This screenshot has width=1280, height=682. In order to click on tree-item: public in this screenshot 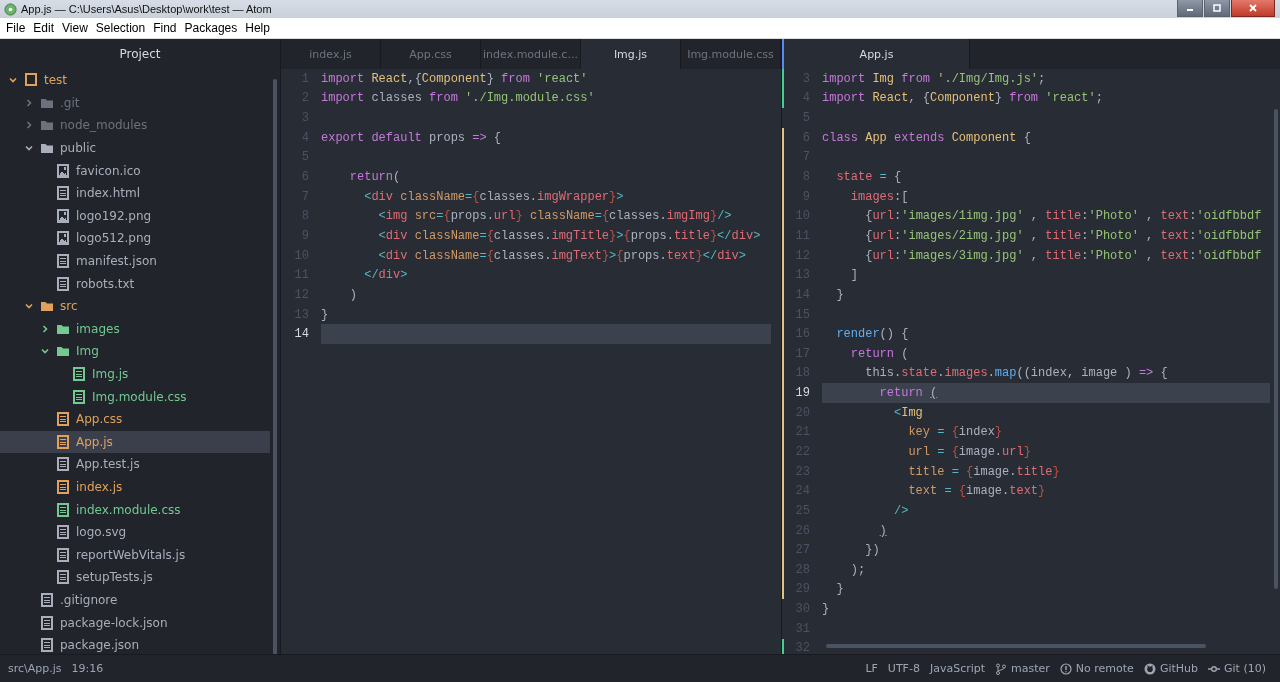, I will do `click(135, 148)`.